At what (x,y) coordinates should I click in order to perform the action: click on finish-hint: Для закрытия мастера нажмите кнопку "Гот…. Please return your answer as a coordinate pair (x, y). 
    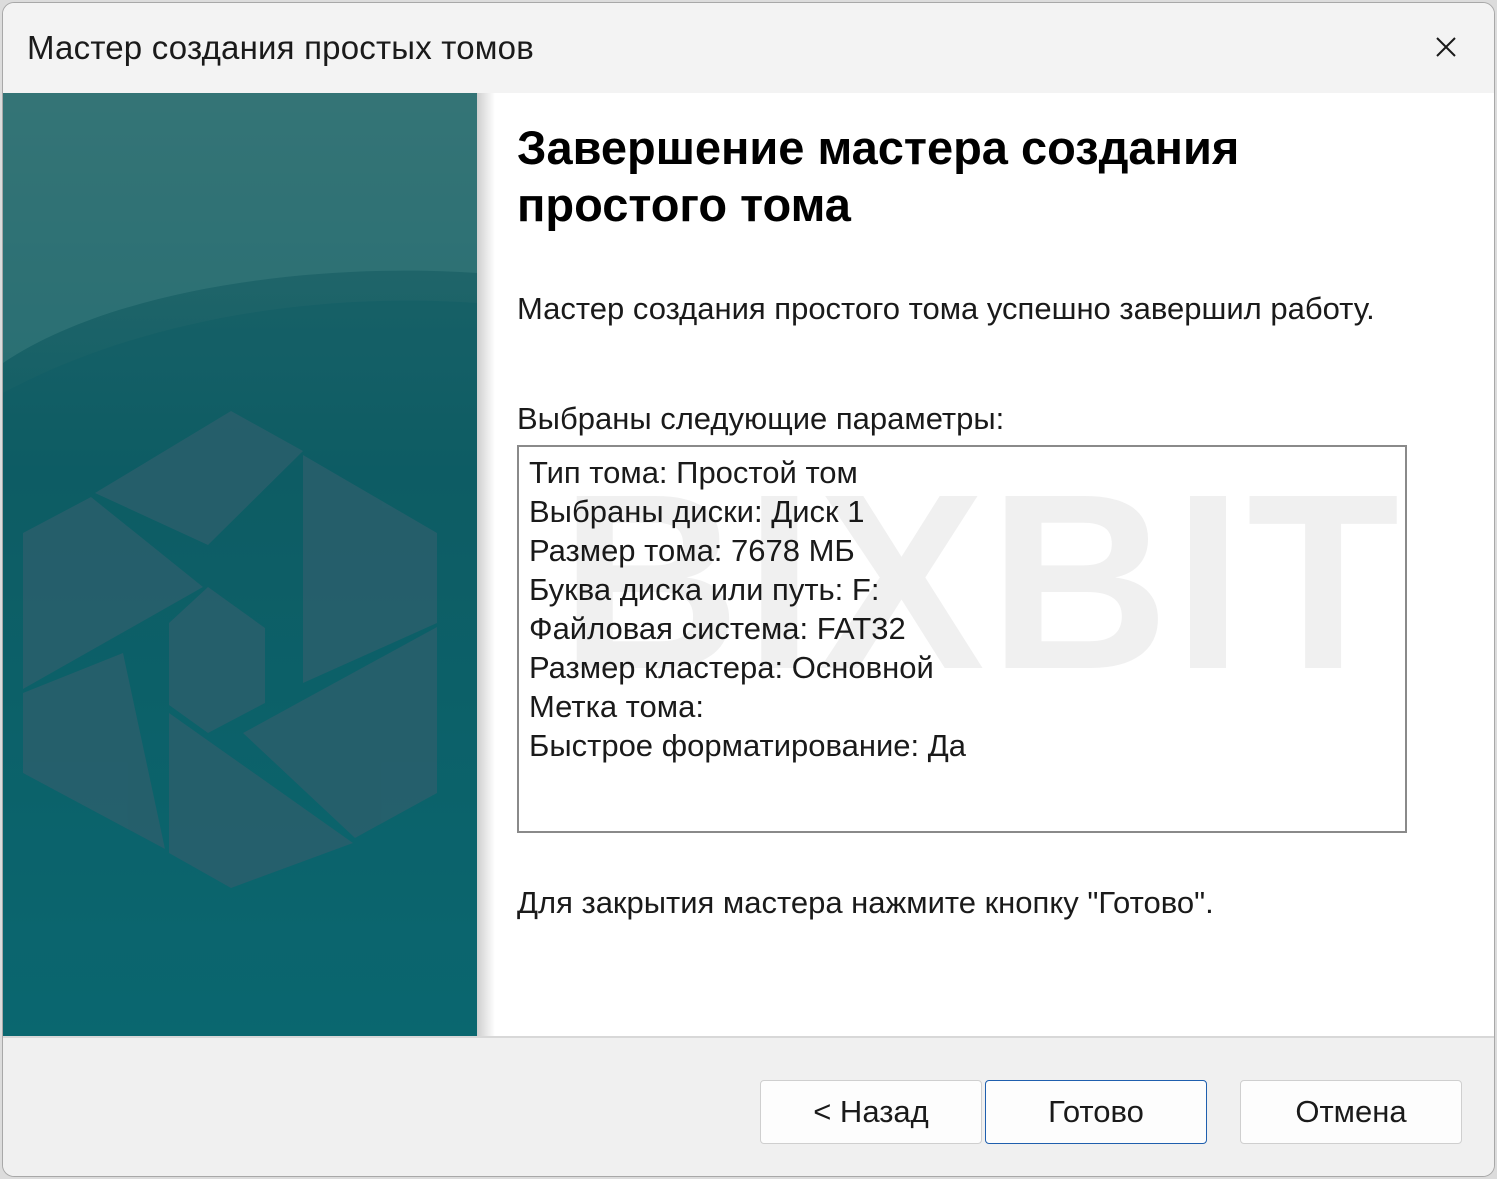
    Looking at the image, I should click on (865, 902).